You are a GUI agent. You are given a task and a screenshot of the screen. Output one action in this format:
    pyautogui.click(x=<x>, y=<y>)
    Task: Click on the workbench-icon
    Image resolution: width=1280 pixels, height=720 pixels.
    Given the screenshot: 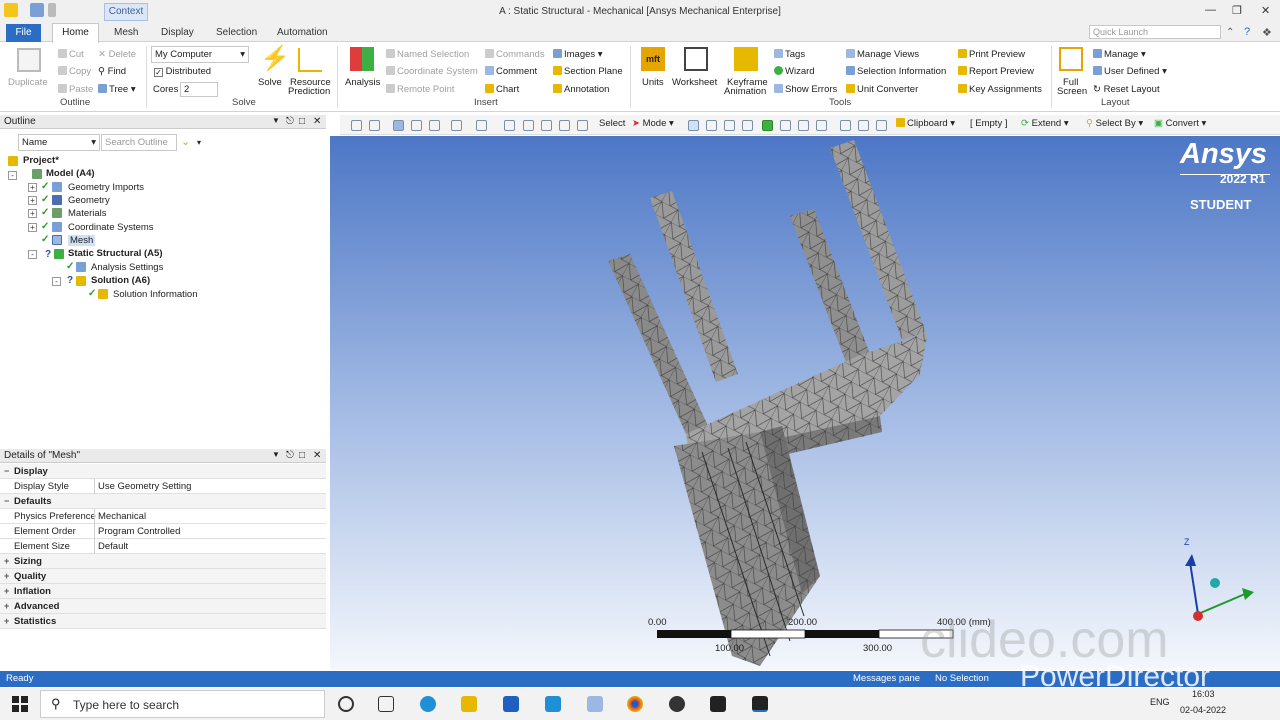 What is the action you would take?
    pyautogui.click(x=718, y=704)
    